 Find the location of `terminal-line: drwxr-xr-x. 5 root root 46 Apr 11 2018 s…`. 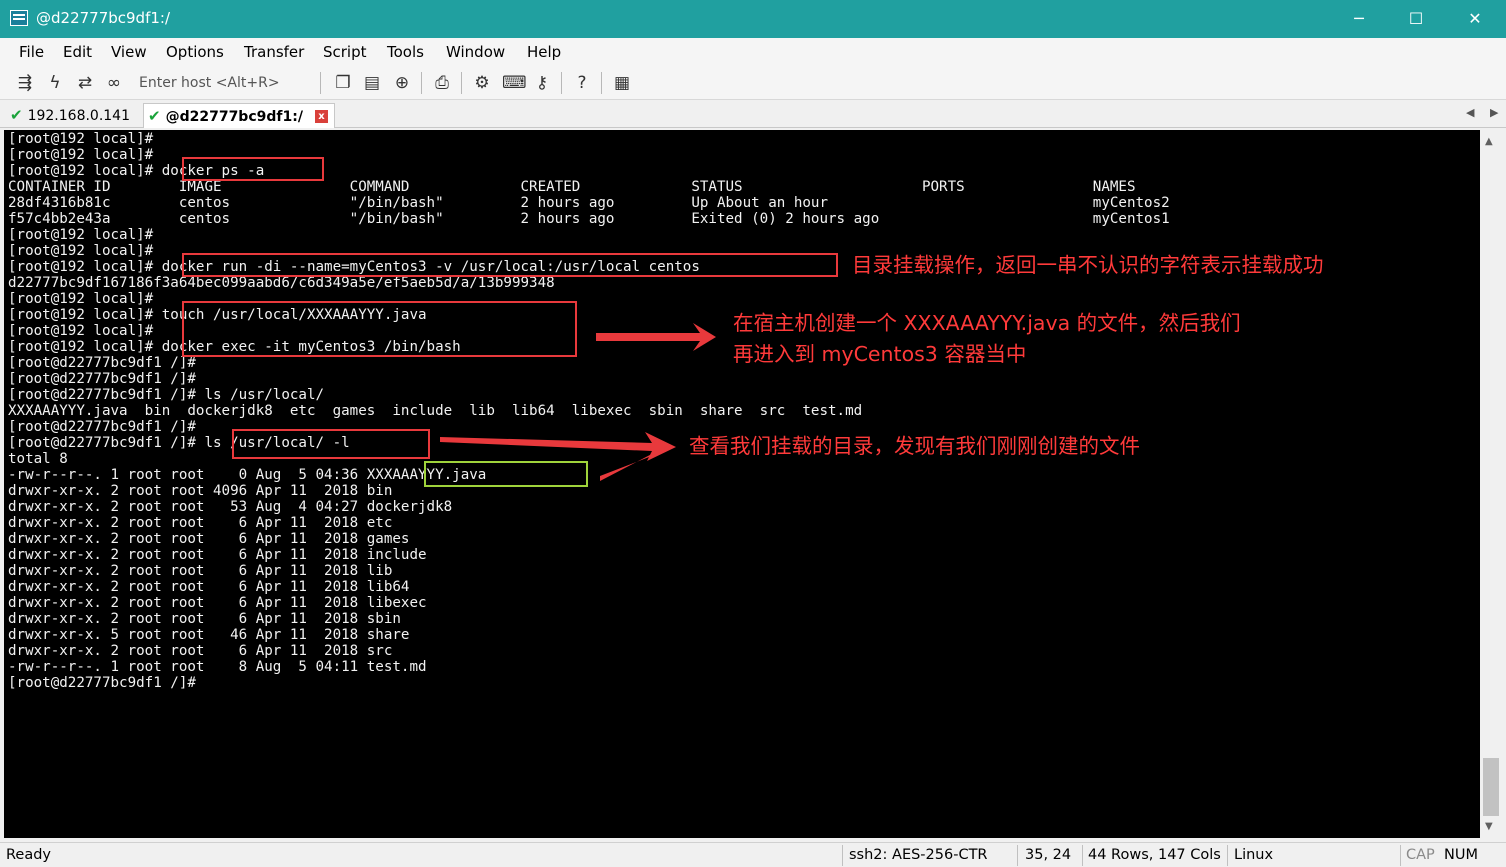

terminal-line: drwxr-xr-x. 5 root root 46 Apr 11 2018 s… is located at coordinates (209, 635).